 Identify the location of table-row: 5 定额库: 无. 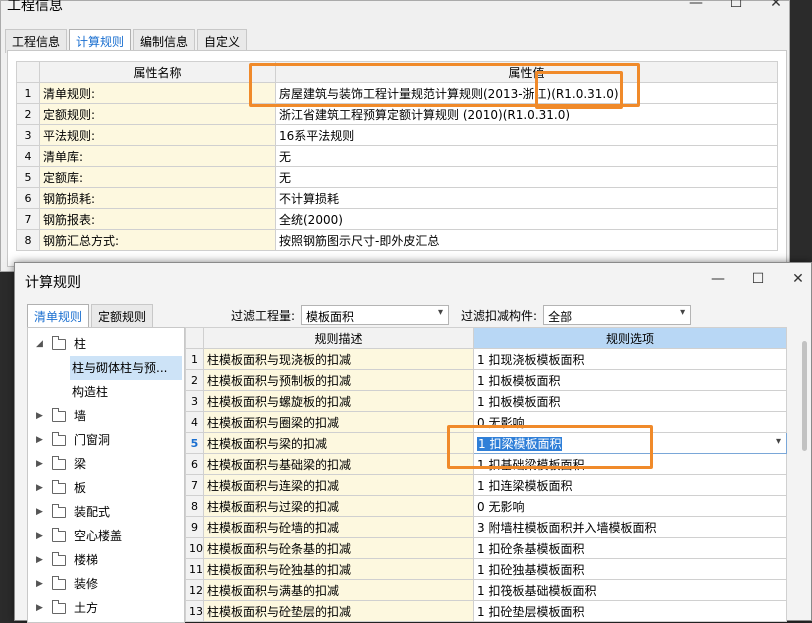
(397, 177).